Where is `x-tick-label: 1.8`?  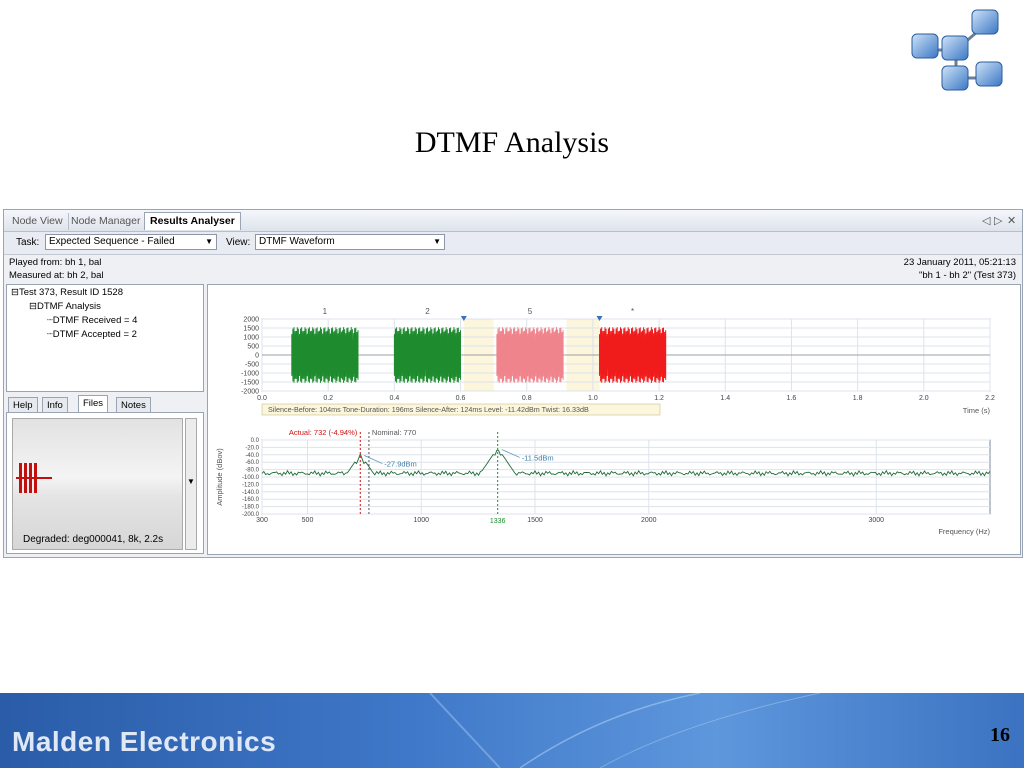
x-tick-label: 1.8 is located at coordinates (858, 398).